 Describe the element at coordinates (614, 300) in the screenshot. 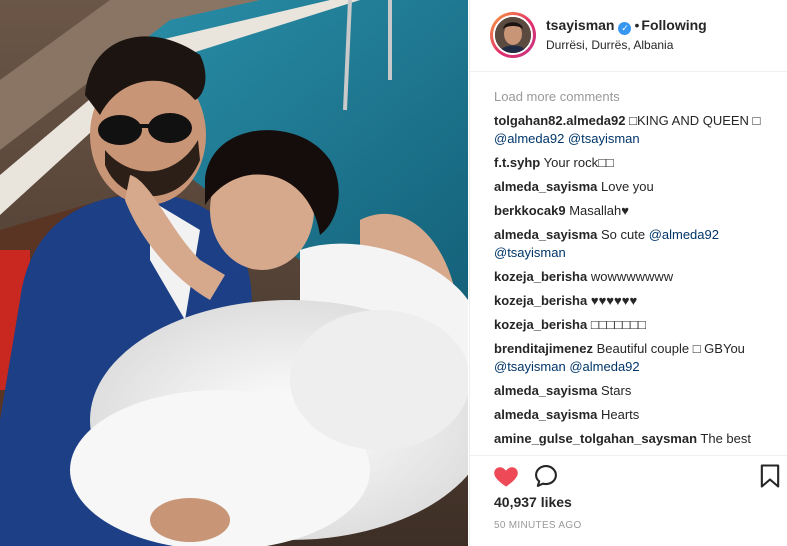

I see `comment-text: ♥♥♥♥♥♥` at that location.